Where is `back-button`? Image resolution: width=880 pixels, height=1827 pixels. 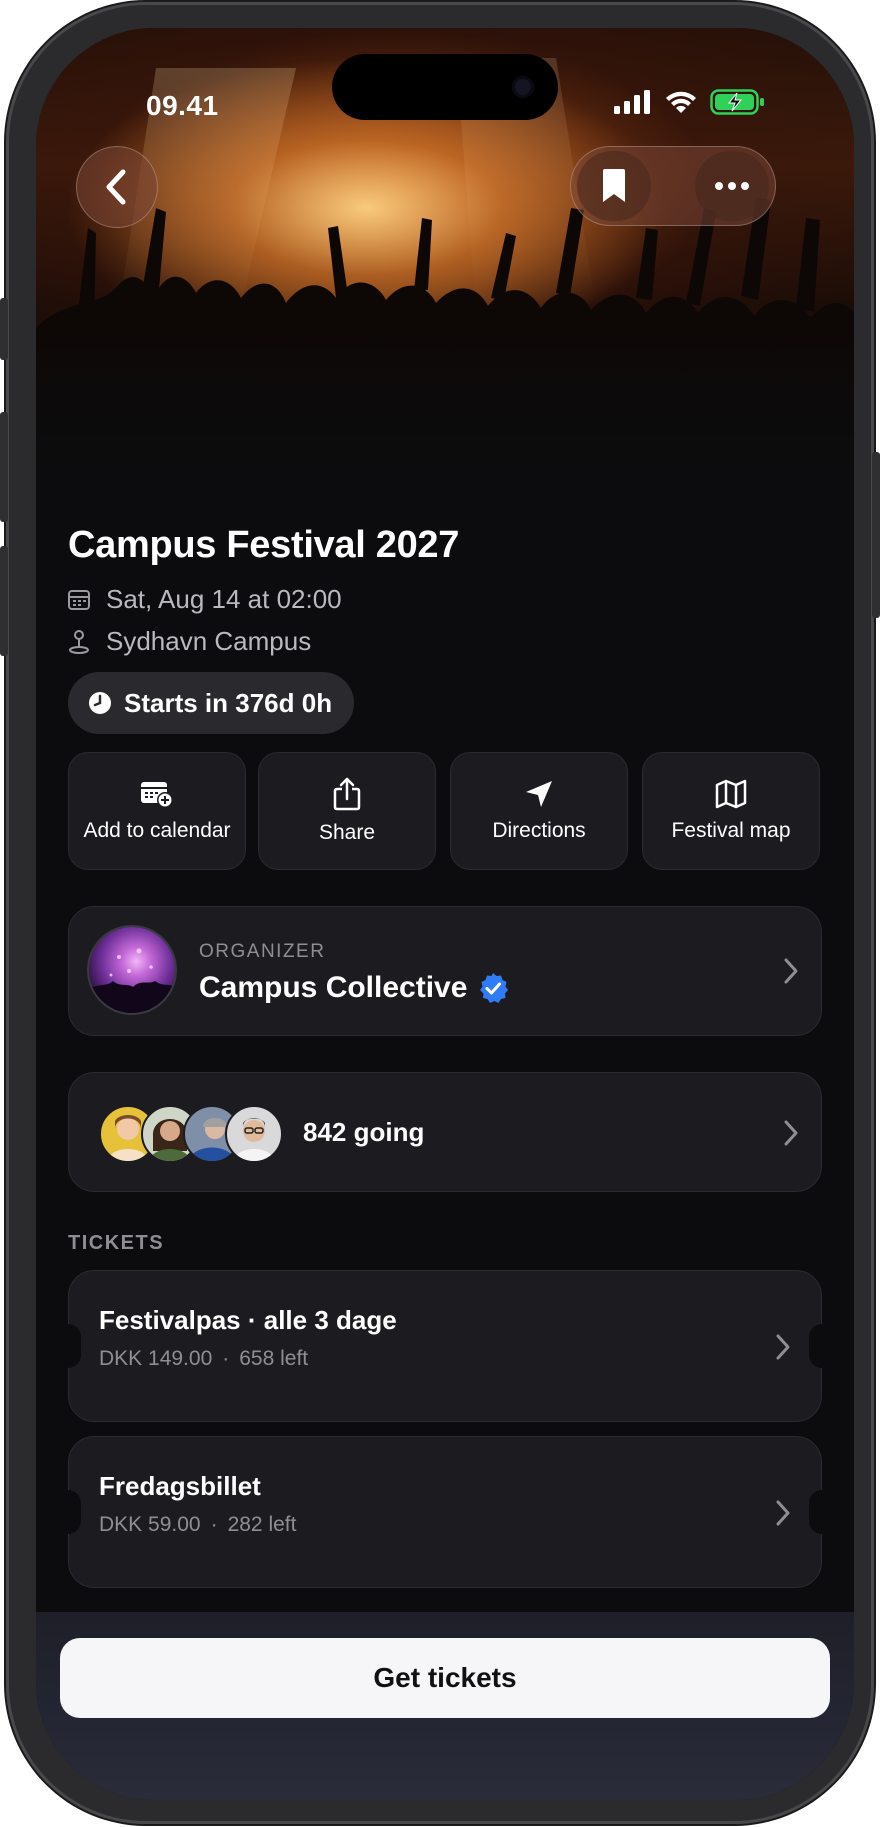 back-button is located at coordinates (117, 187).